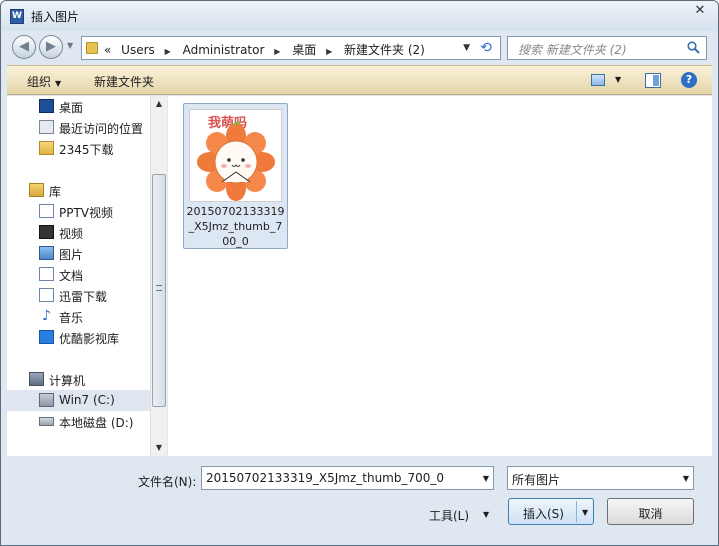 The width and height of the screenshot is (719, 546). I want to click on file-type-value: 所有图片, so click(536, 480).